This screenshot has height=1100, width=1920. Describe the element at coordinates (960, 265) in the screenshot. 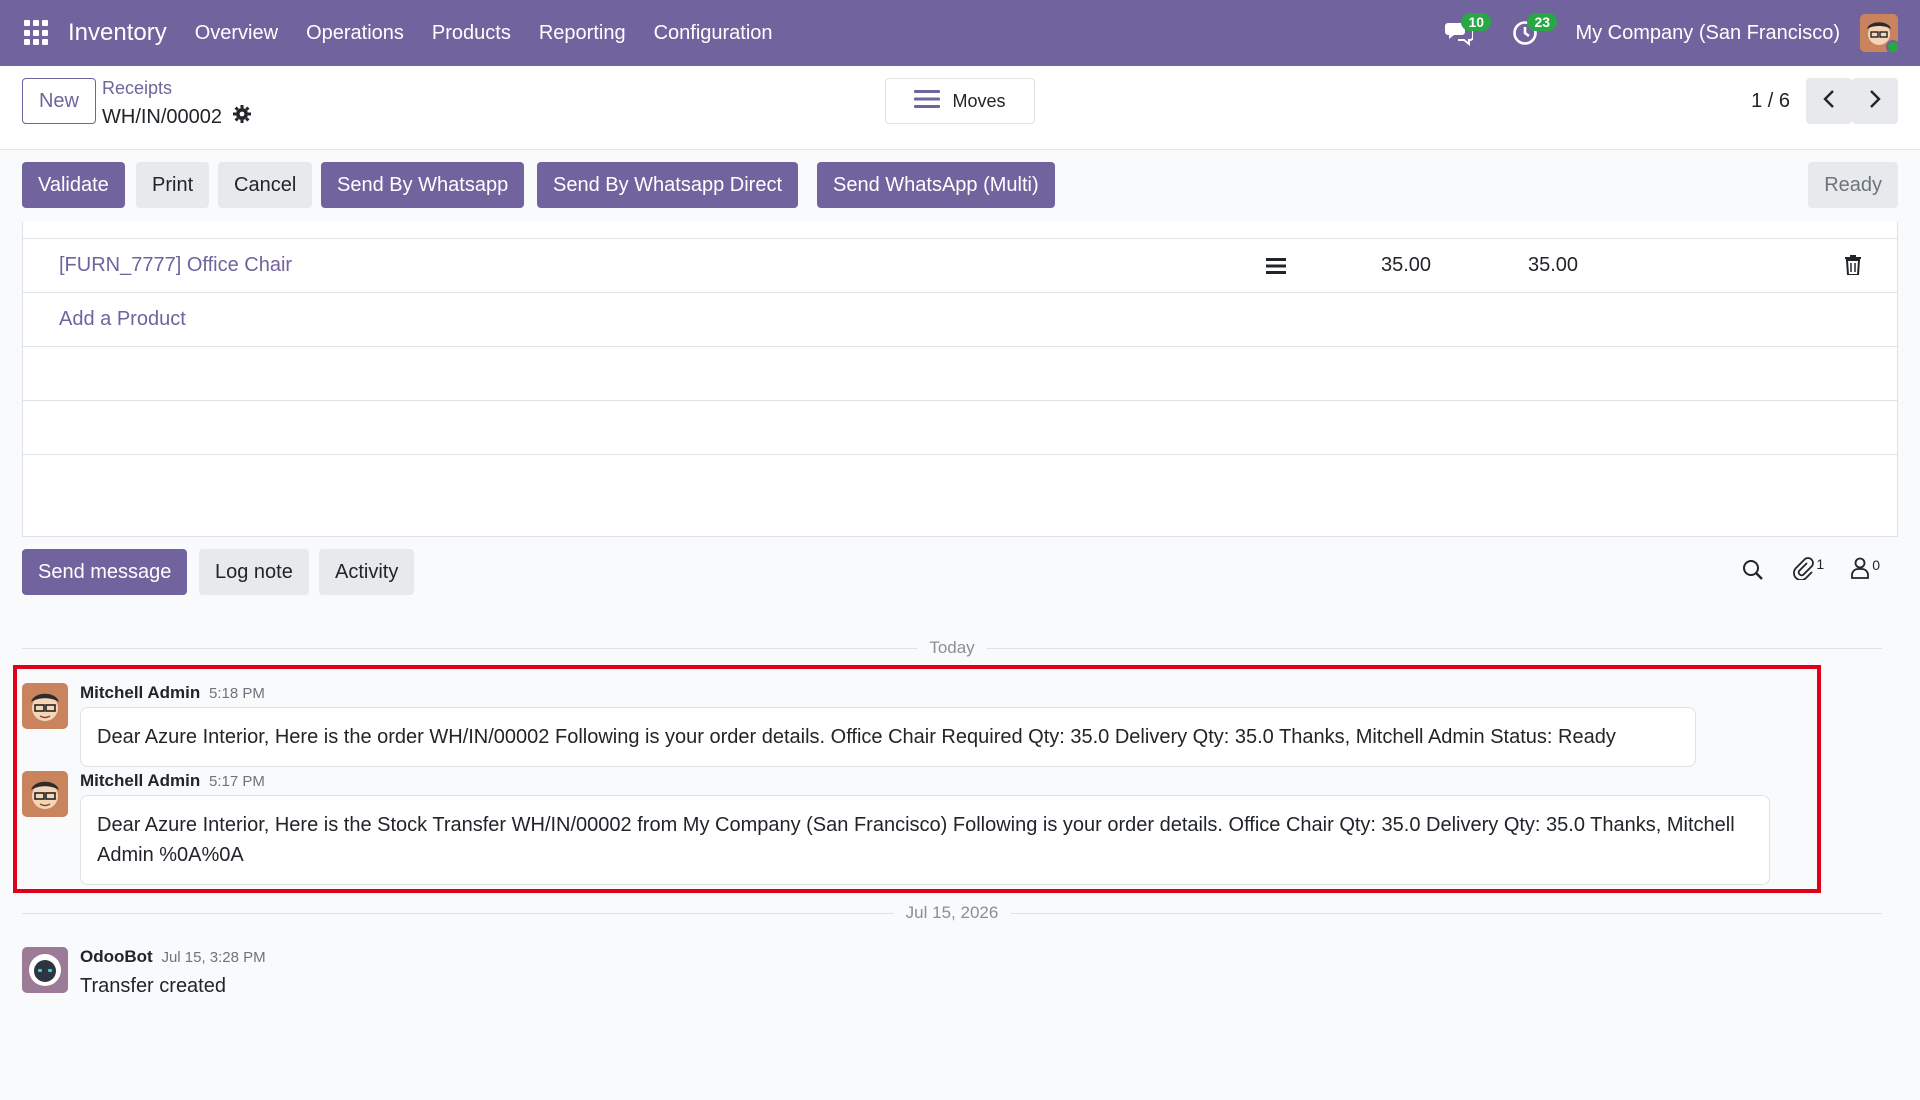

I see `table-row: [FURN_7777] Office Chair 35.00 35.00` at that location.